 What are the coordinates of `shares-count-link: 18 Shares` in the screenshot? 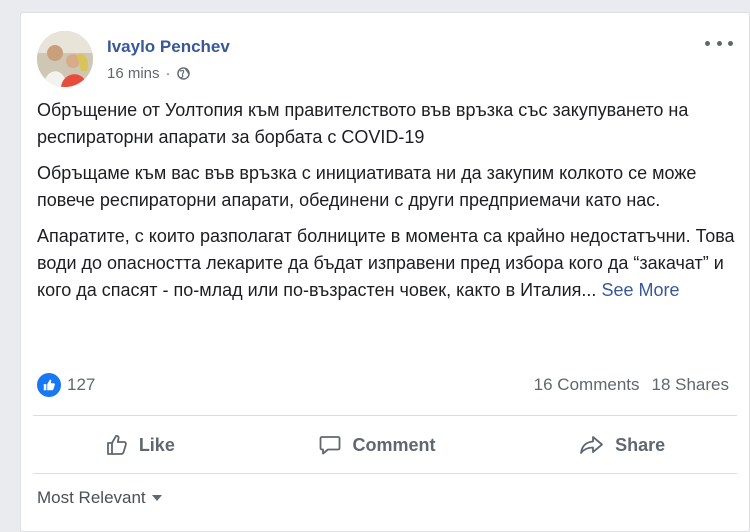 It's located at (691, 385).